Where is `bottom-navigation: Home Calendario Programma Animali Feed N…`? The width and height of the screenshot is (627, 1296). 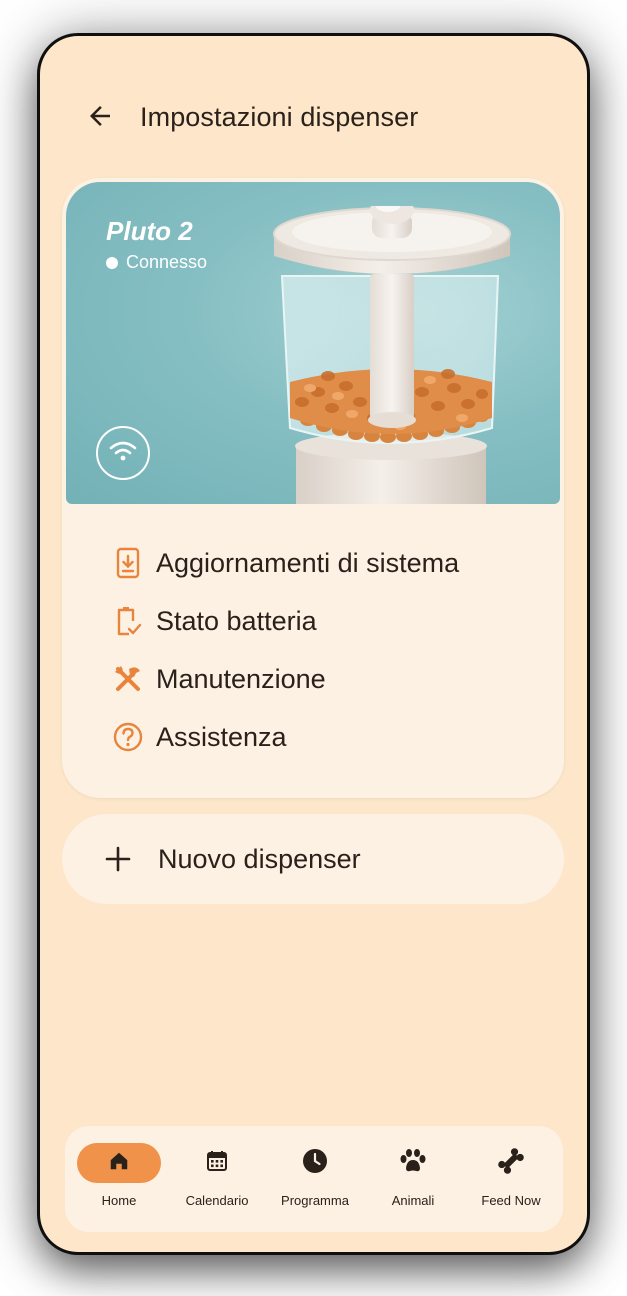
bottom-navigation: Home Calendario Programma Animali Feed N… is located at coordinates (314, 1179).